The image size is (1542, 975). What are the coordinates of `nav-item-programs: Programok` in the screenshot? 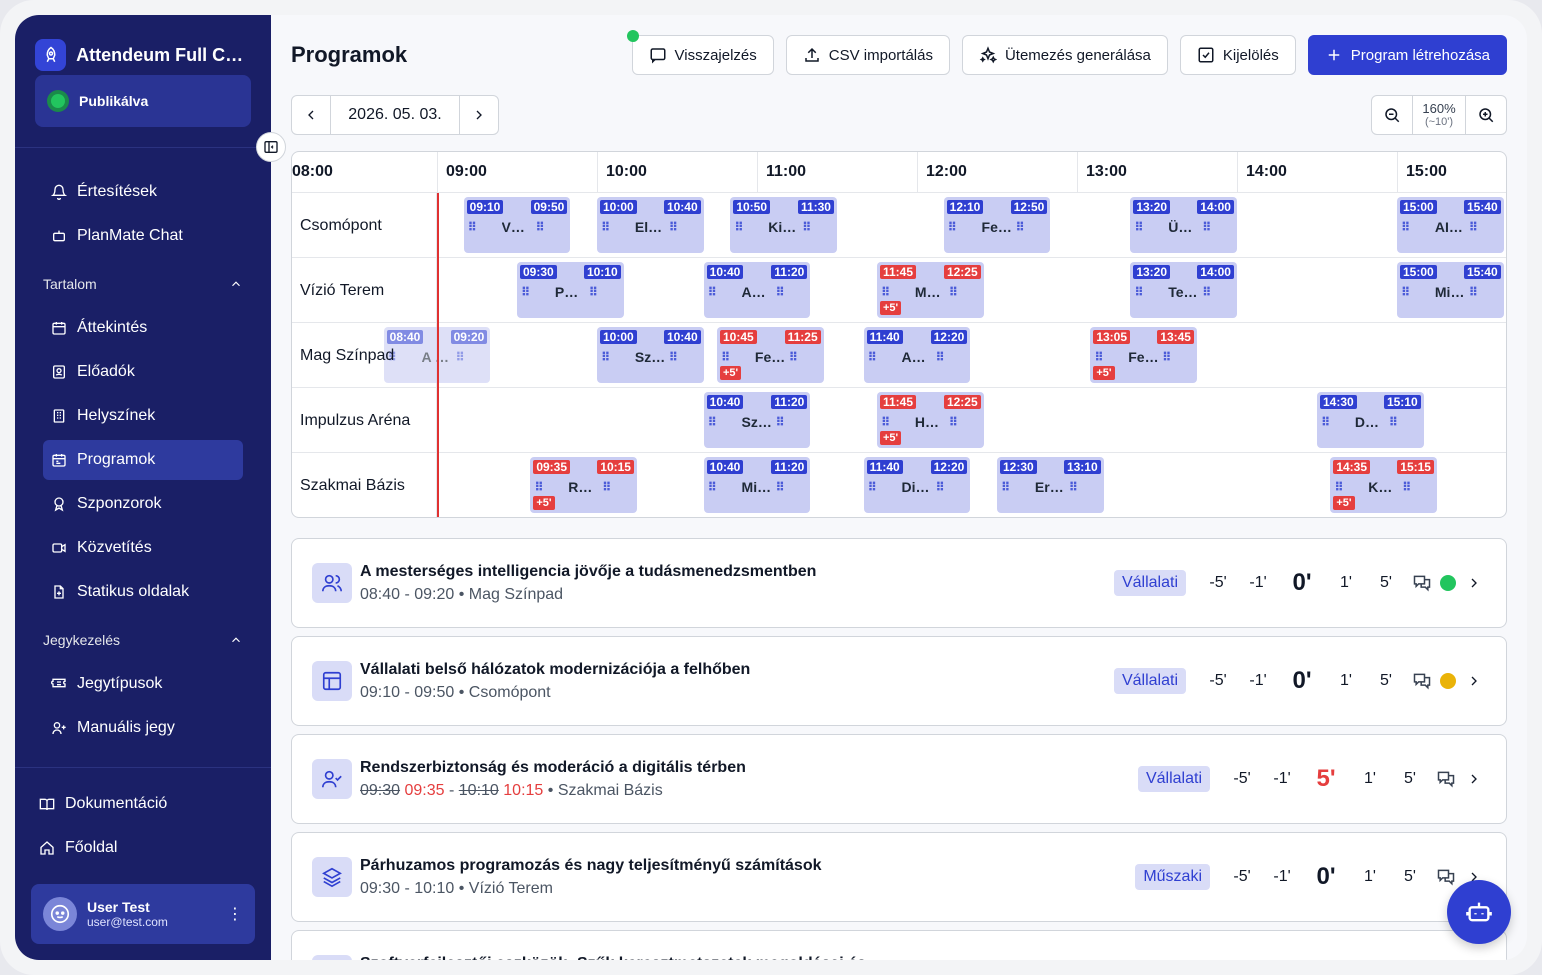 It's located at (143, 460).